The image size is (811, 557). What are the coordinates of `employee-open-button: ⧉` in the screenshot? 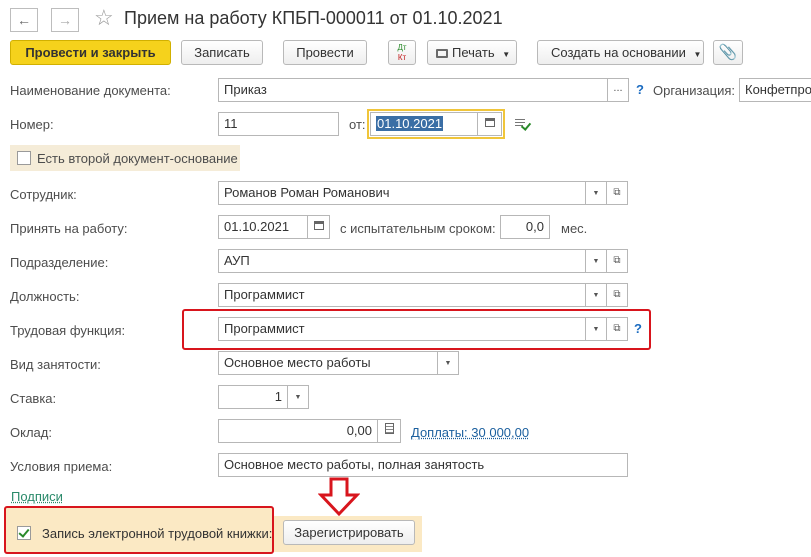 It's located at (617, 193).